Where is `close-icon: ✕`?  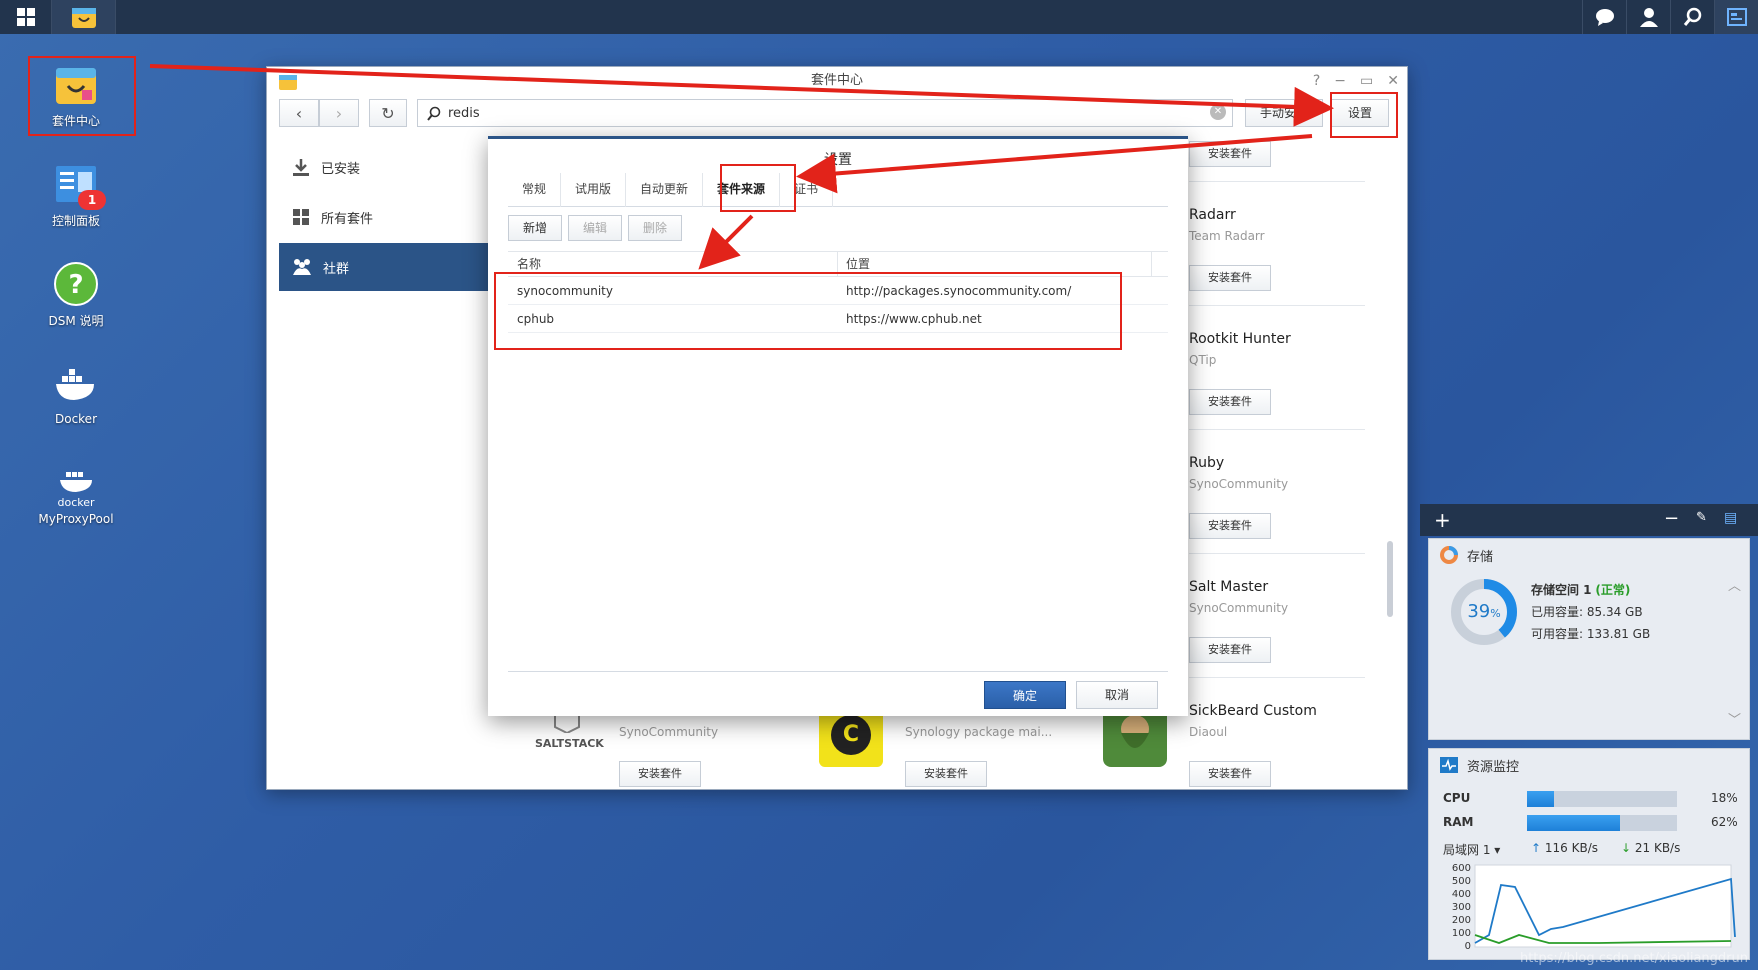
close-icon: ✕ is located at coordinates (1393, 81).